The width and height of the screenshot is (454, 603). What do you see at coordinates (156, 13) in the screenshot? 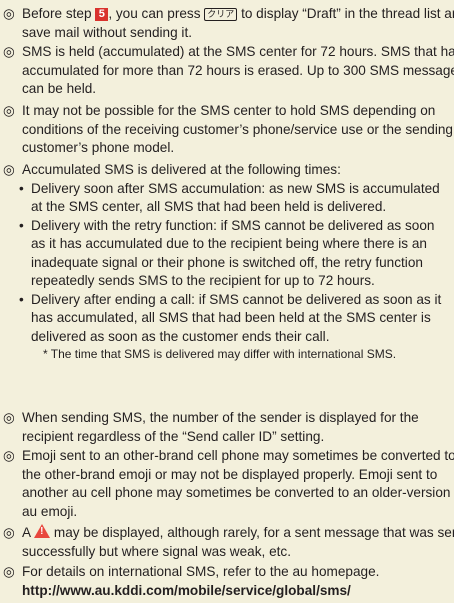
I see `note-text: , you can press` at bounding box center [156, 13].